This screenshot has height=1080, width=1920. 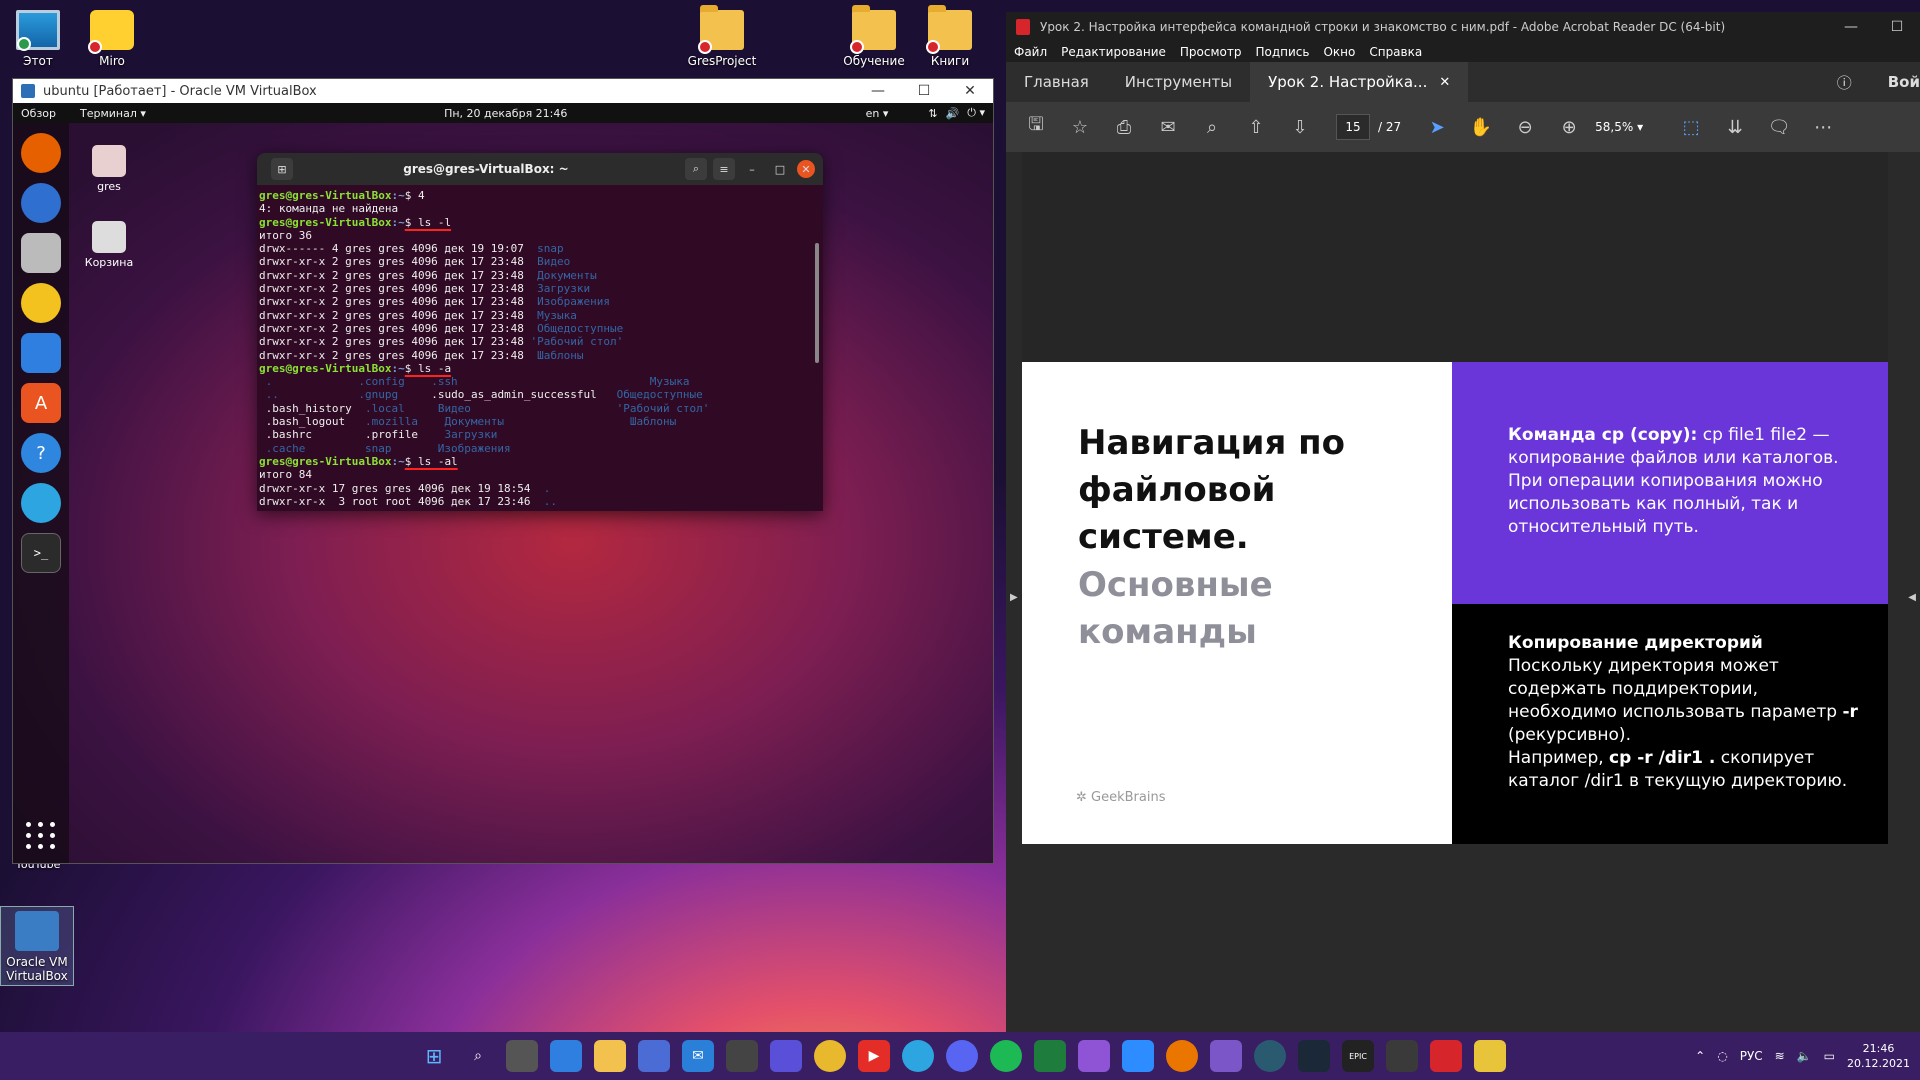 I want to click on menu-sign: Подпись, so click(x=1282, y=52).